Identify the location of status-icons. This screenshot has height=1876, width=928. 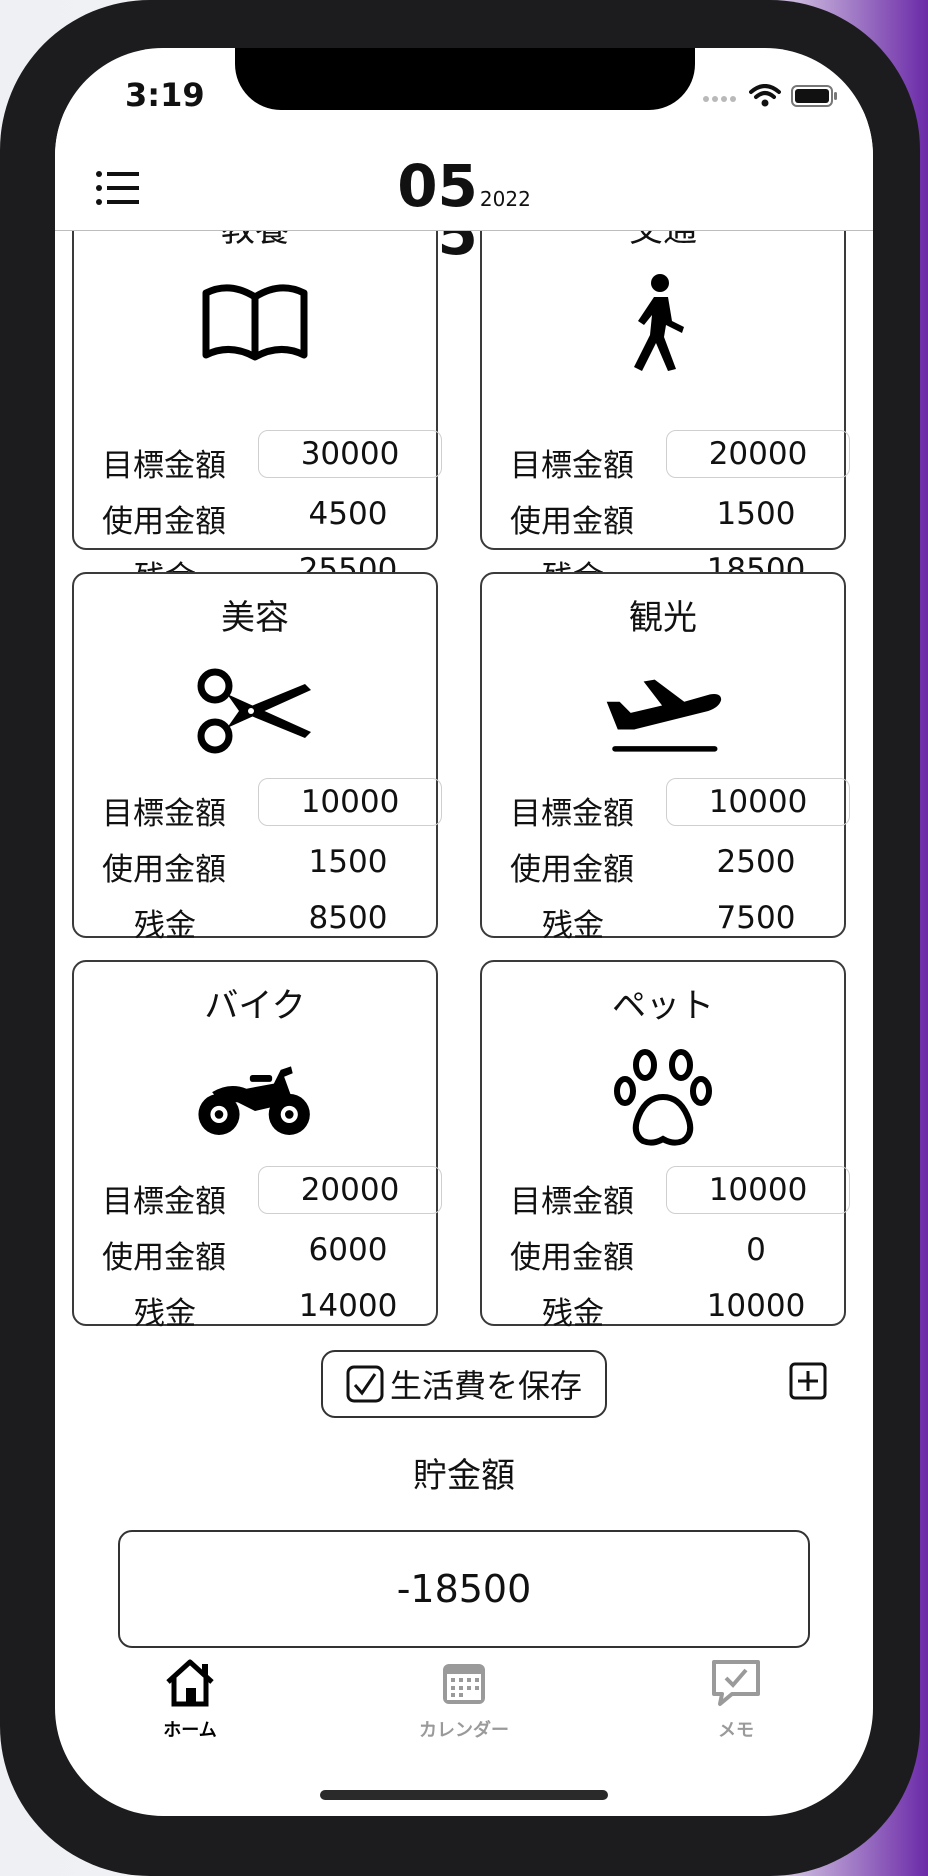
(771, 96).